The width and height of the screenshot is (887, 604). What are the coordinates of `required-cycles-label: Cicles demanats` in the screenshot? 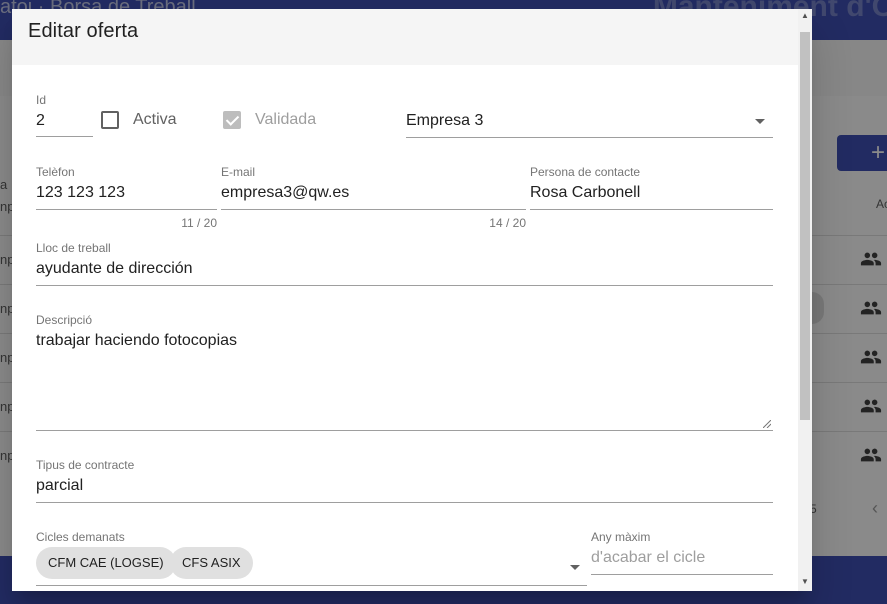 It's located at (80, 537).